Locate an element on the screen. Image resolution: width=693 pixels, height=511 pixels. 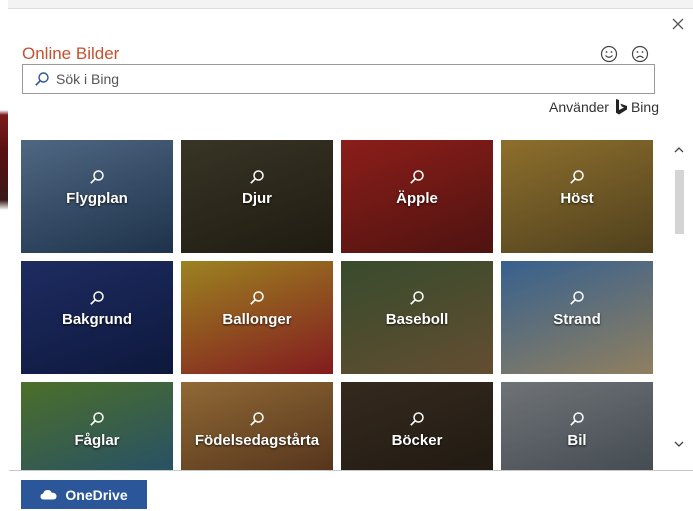
category-label: Strand is located at coordinates (577, 319).